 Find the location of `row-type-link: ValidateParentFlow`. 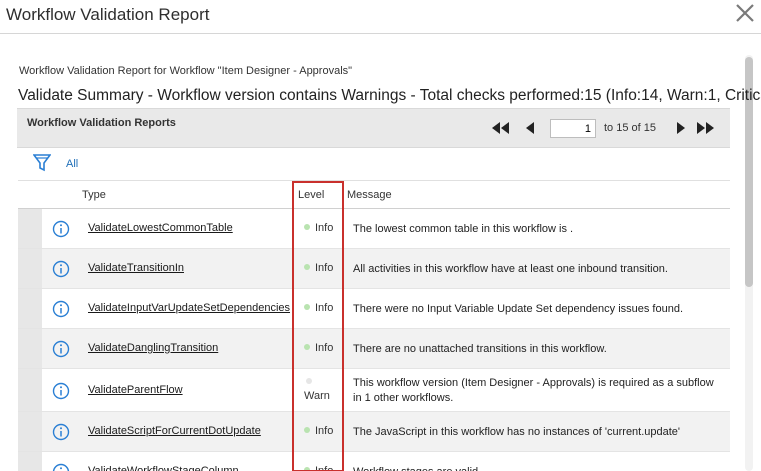

row-type-link: ValidateParentFlow is located at coordinates (135, 390).